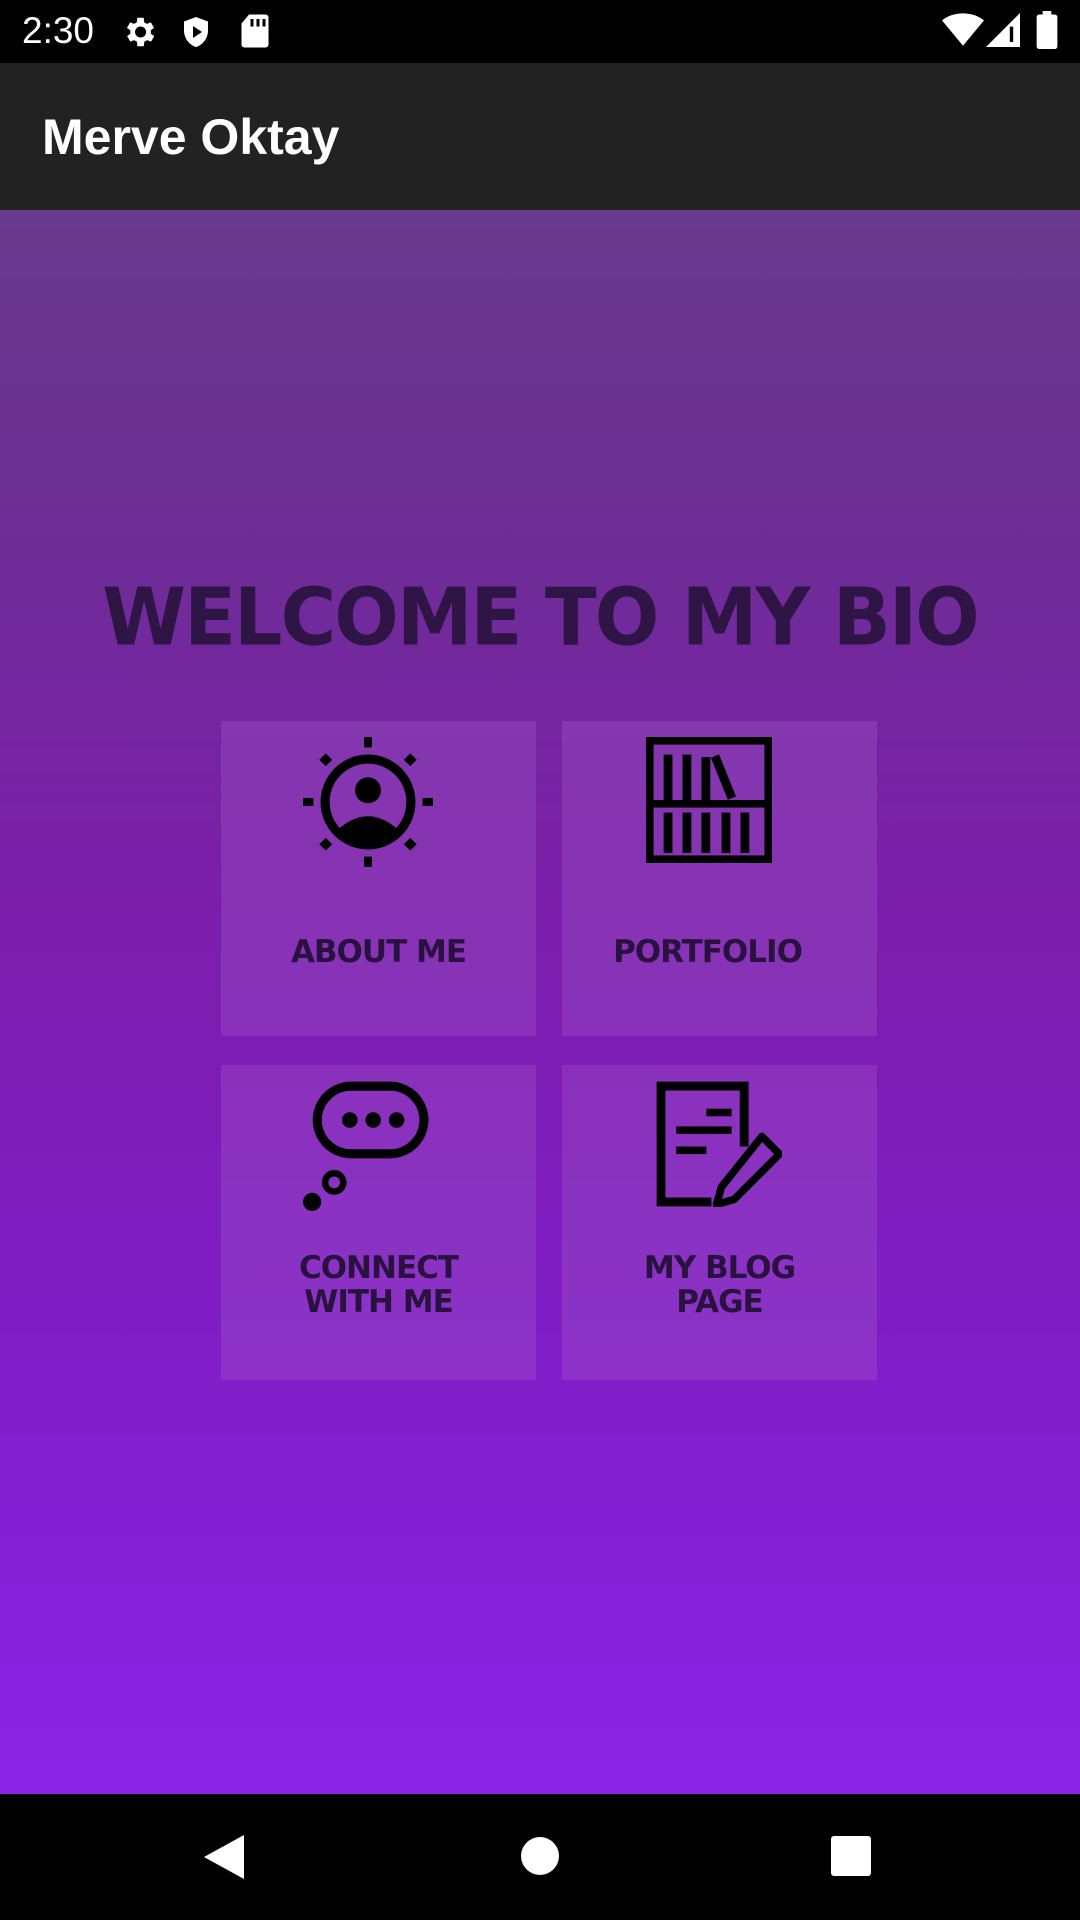 Image resolution: width=1080 pixels, height=1920 pixels. I want to click on bookshelf-icon, so click(709, 800).